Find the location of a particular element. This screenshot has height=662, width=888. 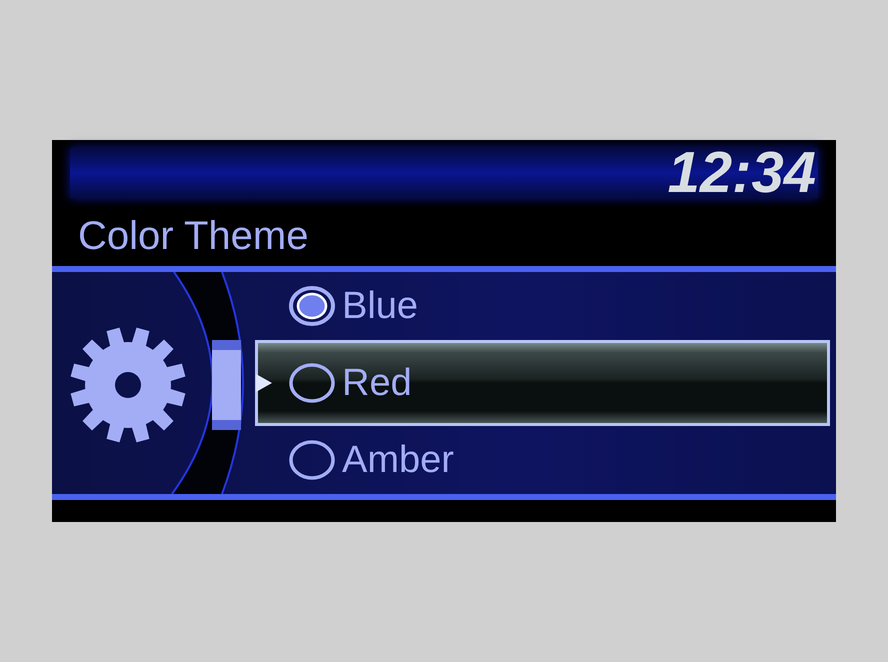

pointer-icon is located at coordinates (264, 383).